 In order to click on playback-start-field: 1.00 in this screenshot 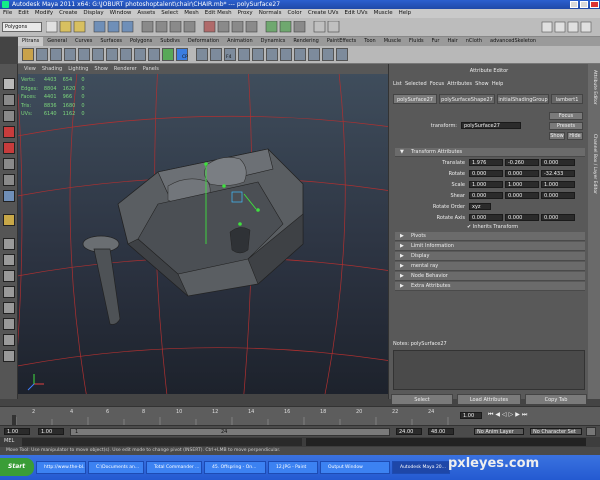, I will do `click(51, 431)`.